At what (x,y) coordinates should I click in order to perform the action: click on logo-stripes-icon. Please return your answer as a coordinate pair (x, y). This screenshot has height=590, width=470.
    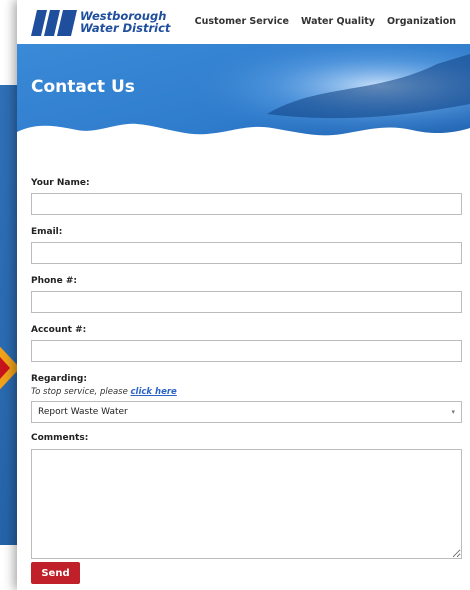
    Looking at the image, I should click on (54, 23).